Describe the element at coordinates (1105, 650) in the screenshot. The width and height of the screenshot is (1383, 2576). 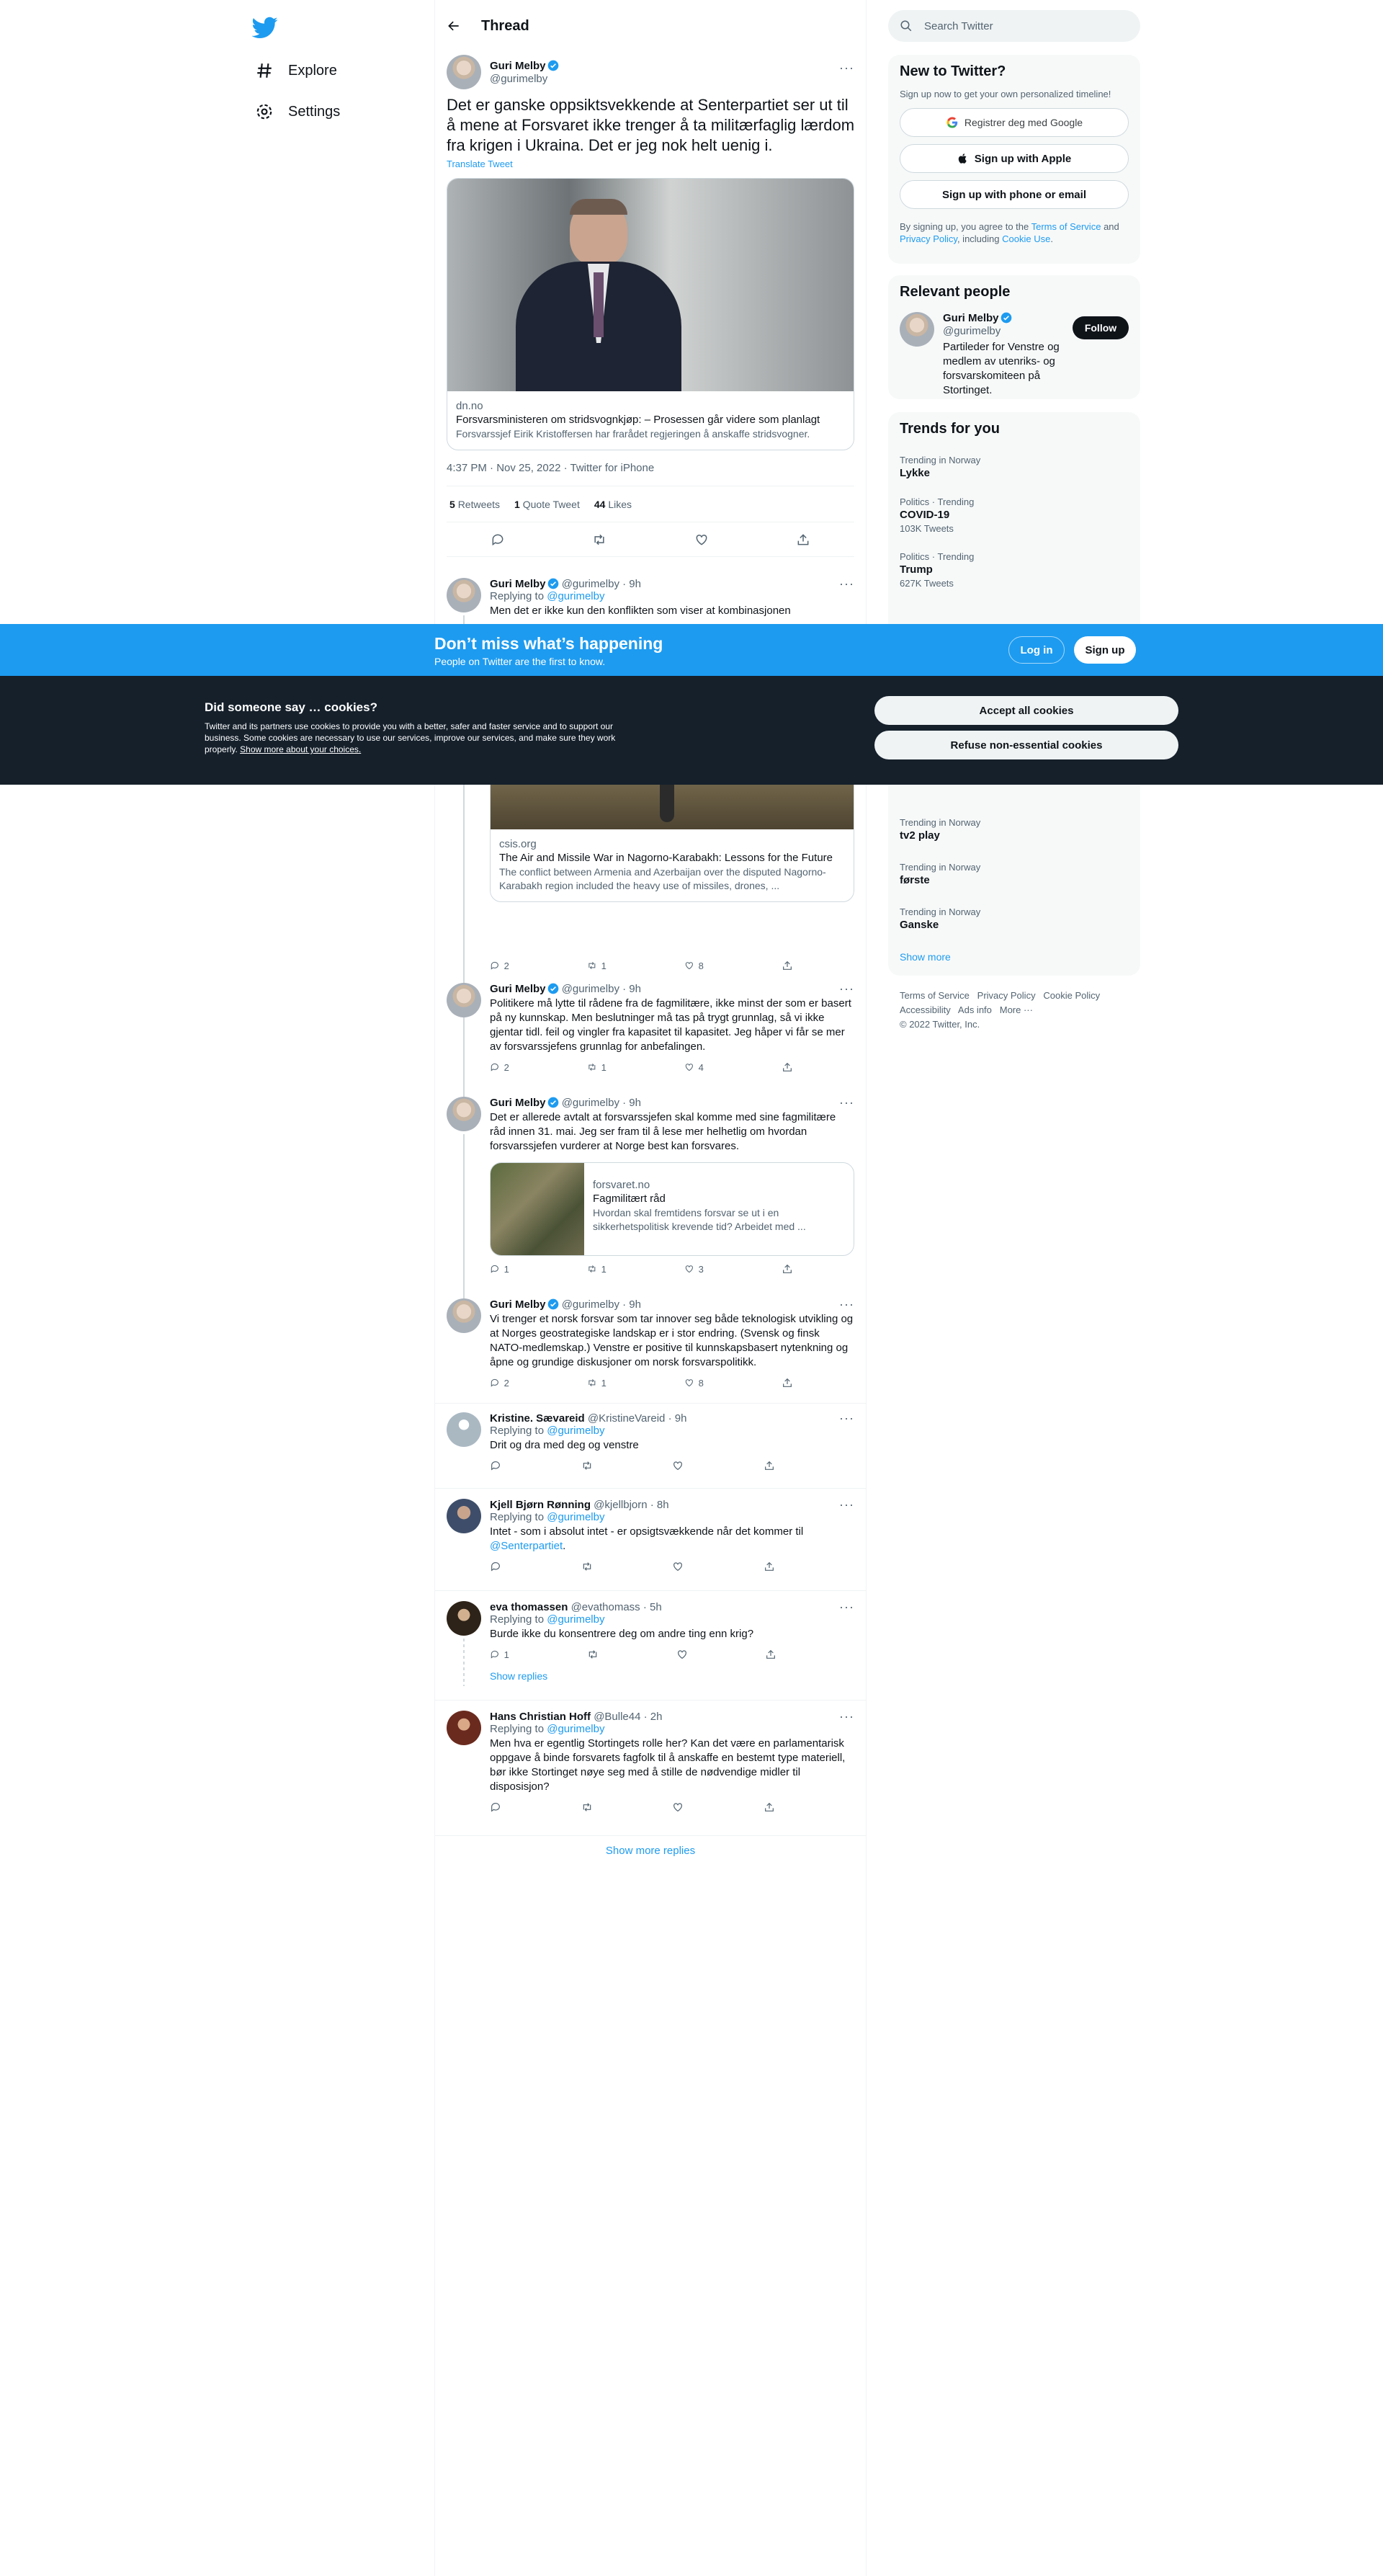
I see `signup-button: Sign up` at that location.